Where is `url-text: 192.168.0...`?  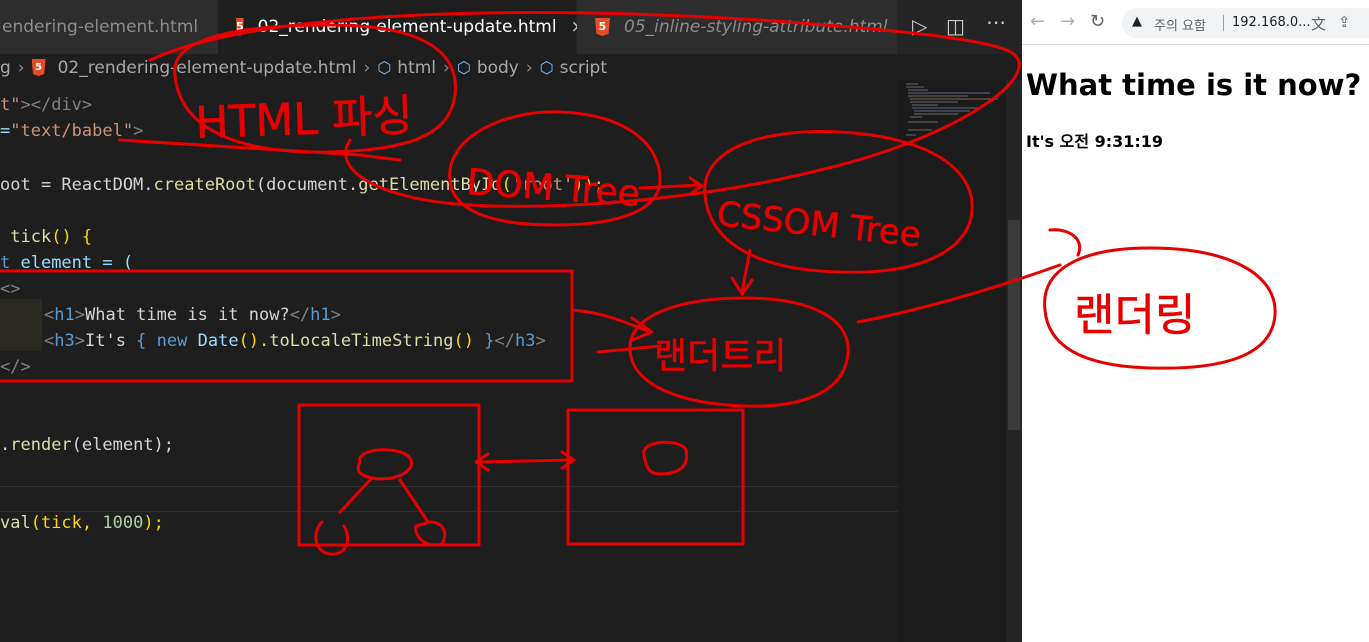 url-text: 192.168.0... is located at coordinates (1271, 22).